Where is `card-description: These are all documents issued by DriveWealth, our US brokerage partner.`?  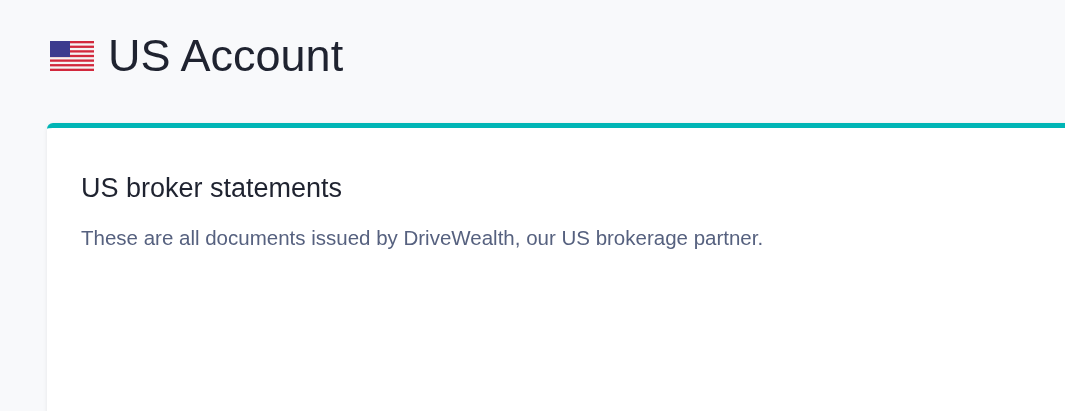 card-description: These are all documents issued by DriveWealth, our US brokerage partner. is located at coordinates (423, 238).